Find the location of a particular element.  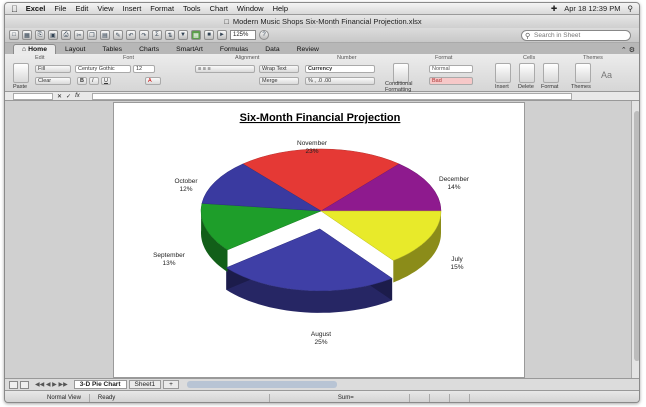

tab-layout: Layout is located at coordinates (75, 49).